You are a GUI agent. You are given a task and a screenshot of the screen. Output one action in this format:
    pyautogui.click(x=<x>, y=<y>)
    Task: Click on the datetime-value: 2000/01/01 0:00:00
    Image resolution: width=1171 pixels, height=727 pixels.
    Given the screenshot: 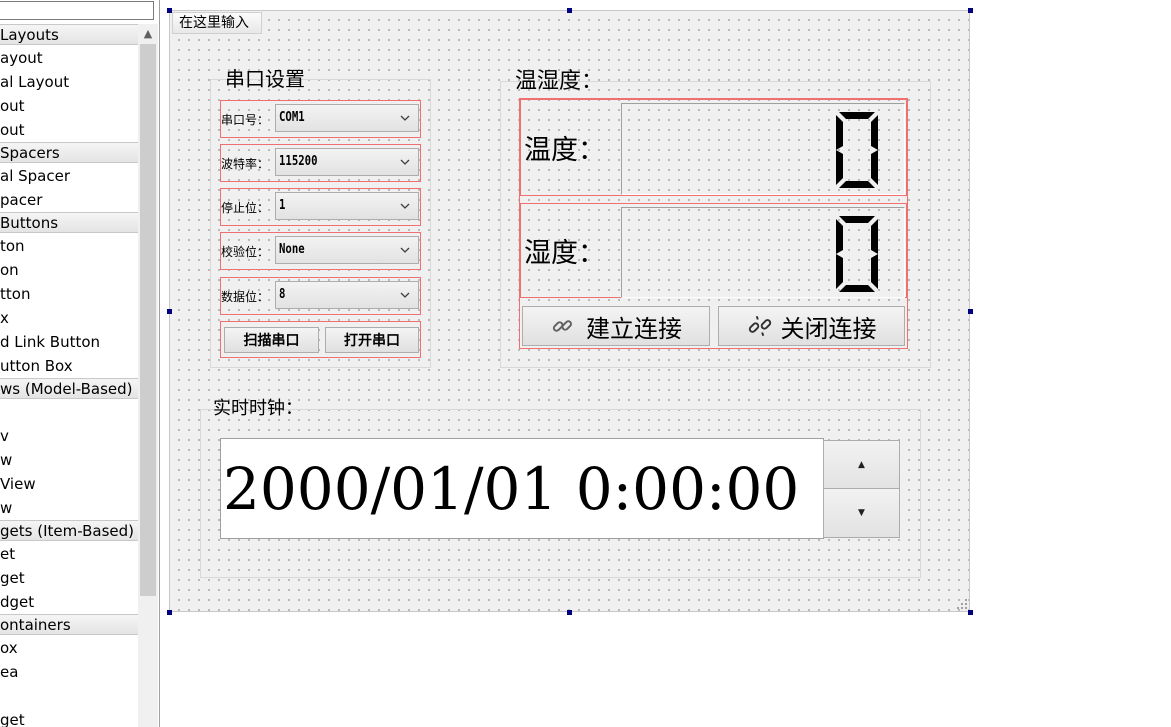 What is the action you would take?
    pyautogui.click(x=511, y=489)
    